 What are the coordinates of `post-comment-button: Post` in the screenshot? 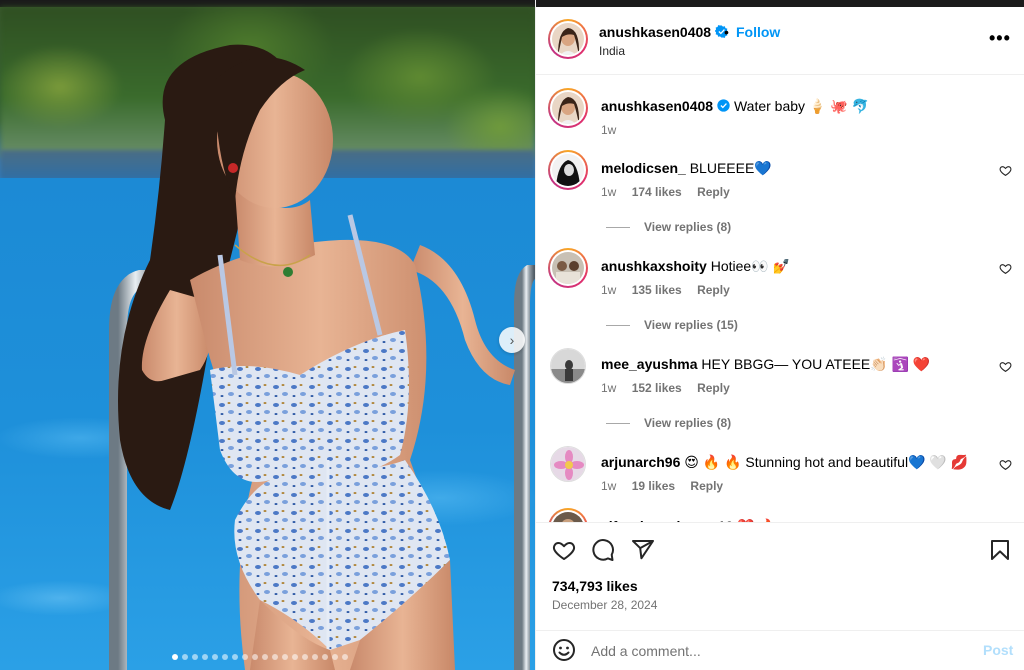 It's located at (998, 650).